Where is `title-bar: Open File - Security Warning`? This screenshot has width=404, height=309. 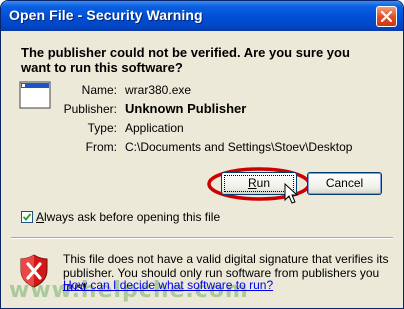 title-bar: Open File - Security Warning is located at coordinates (202, 16).